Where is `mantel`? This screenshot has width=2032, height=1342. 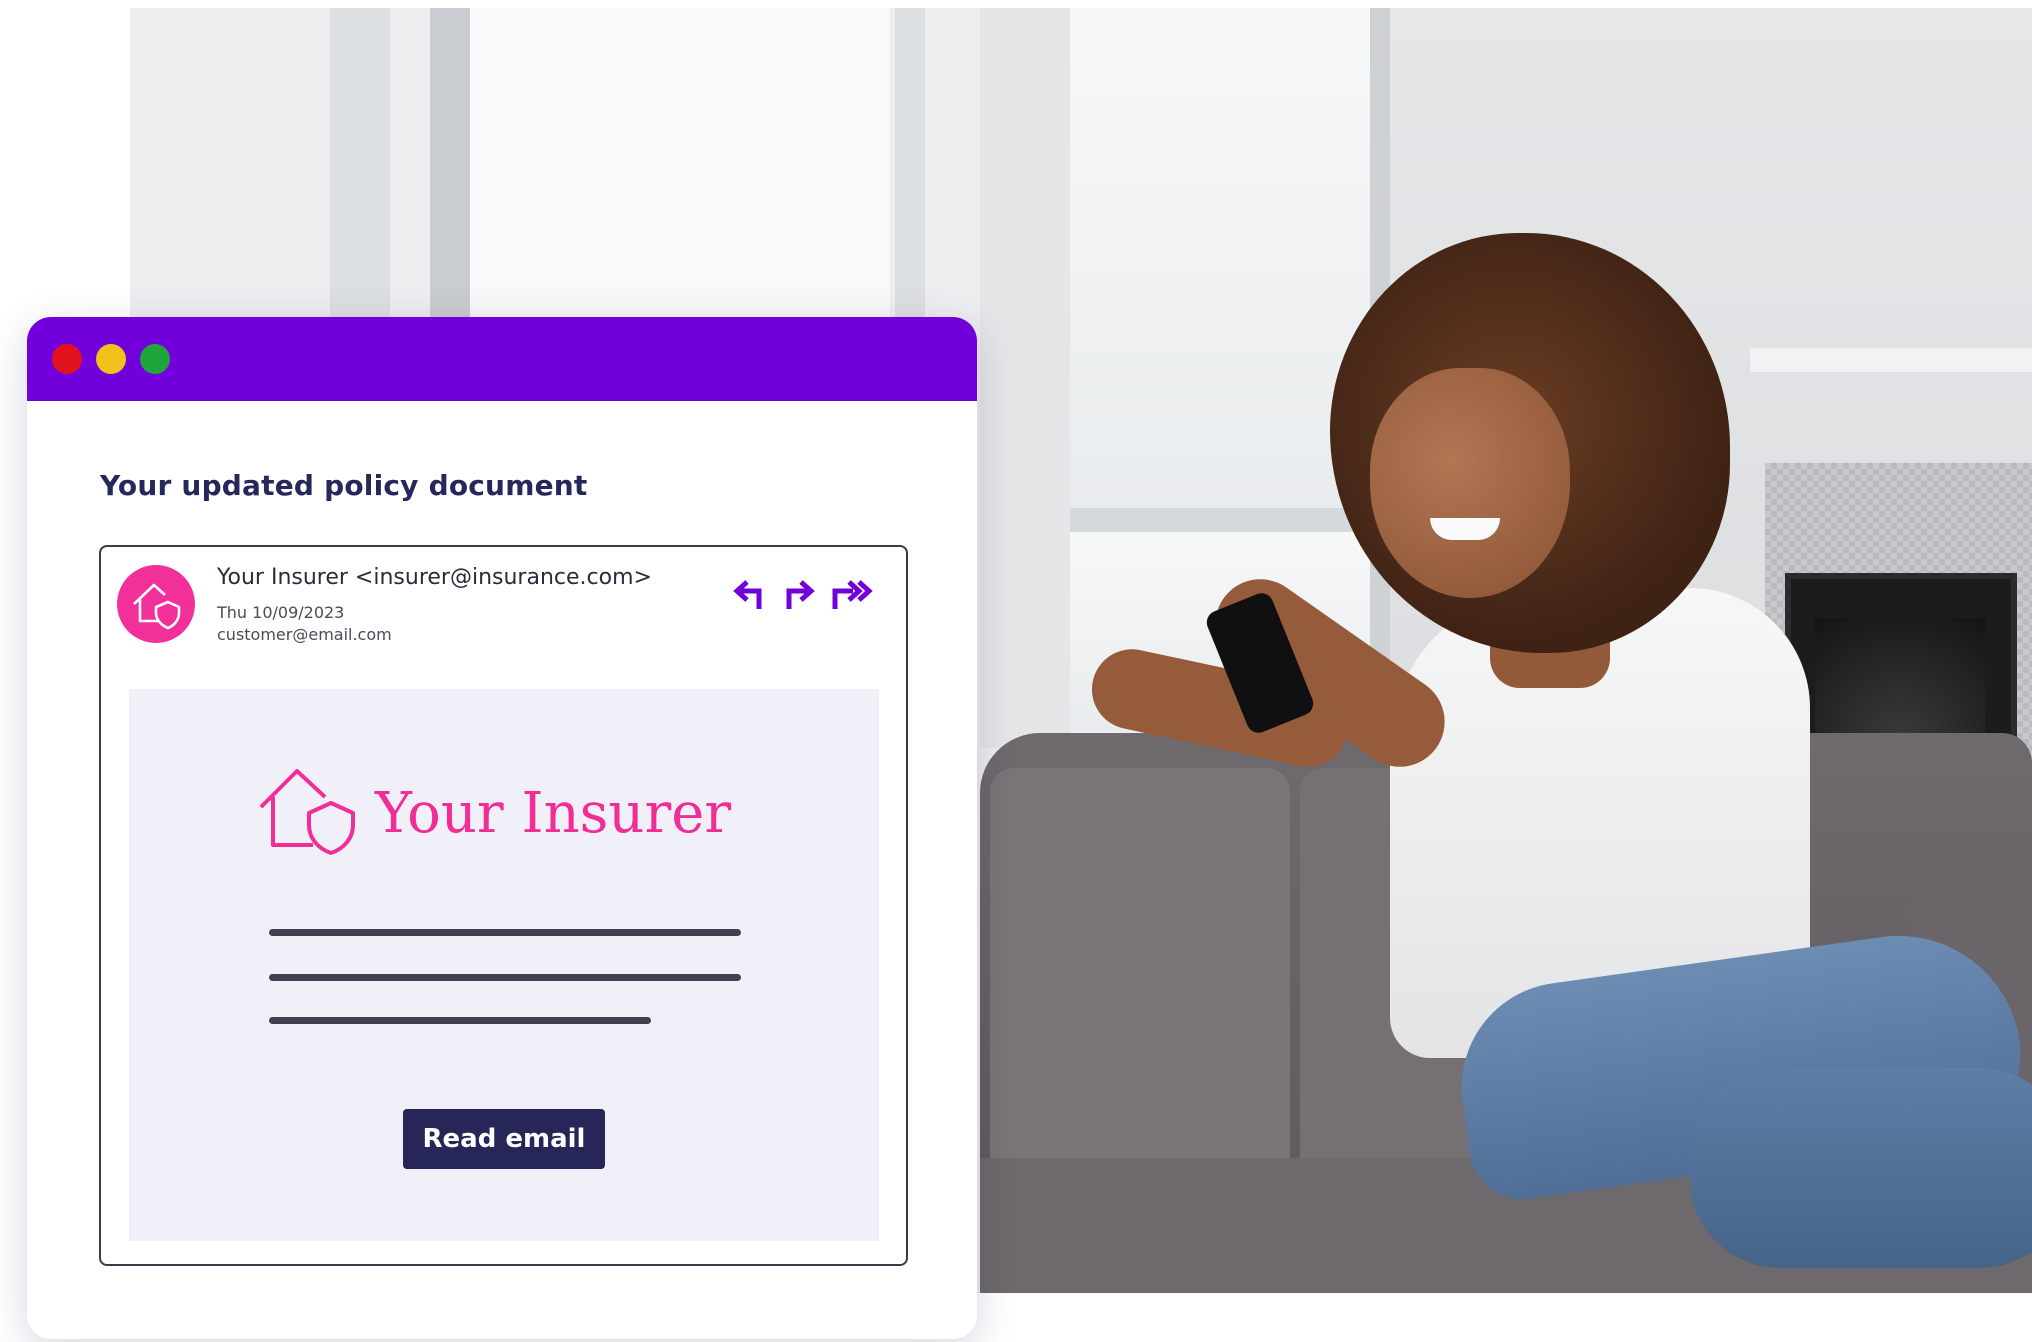
mantel is located at coordinates (1891, 360).